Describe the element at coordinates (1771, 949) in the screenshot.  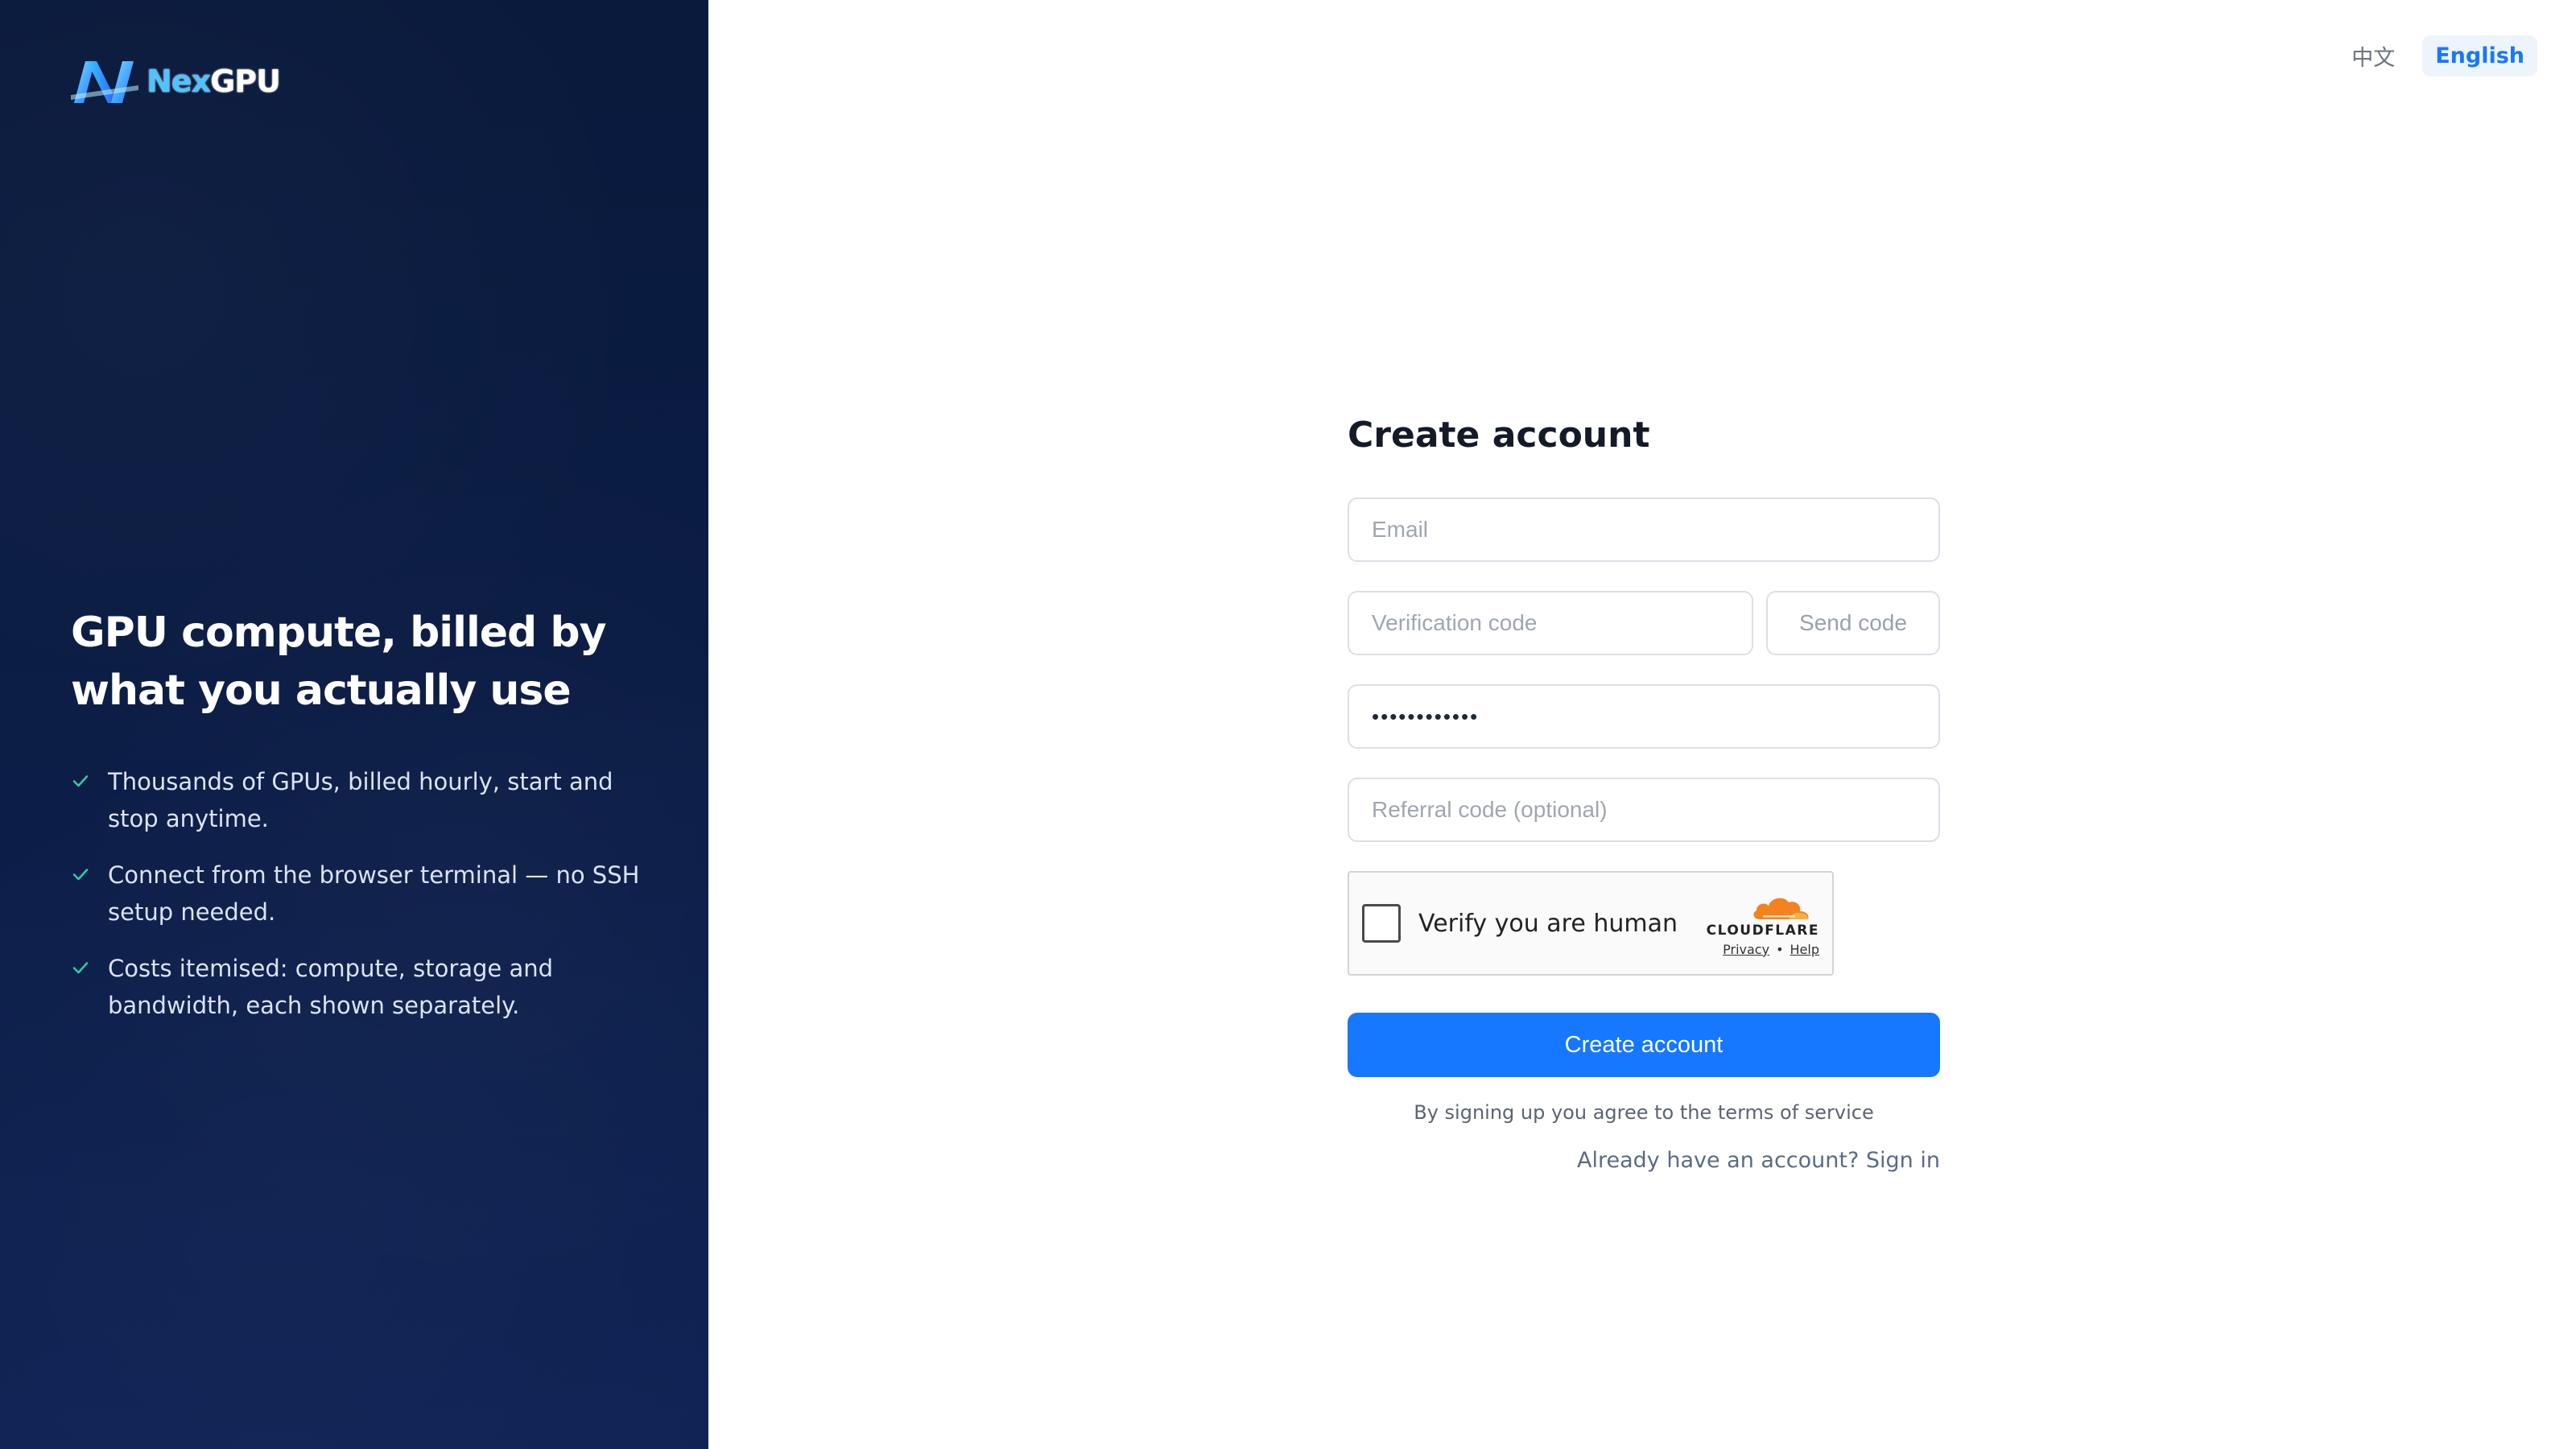
I see `captcha-links: Privacy • Help` at that location.